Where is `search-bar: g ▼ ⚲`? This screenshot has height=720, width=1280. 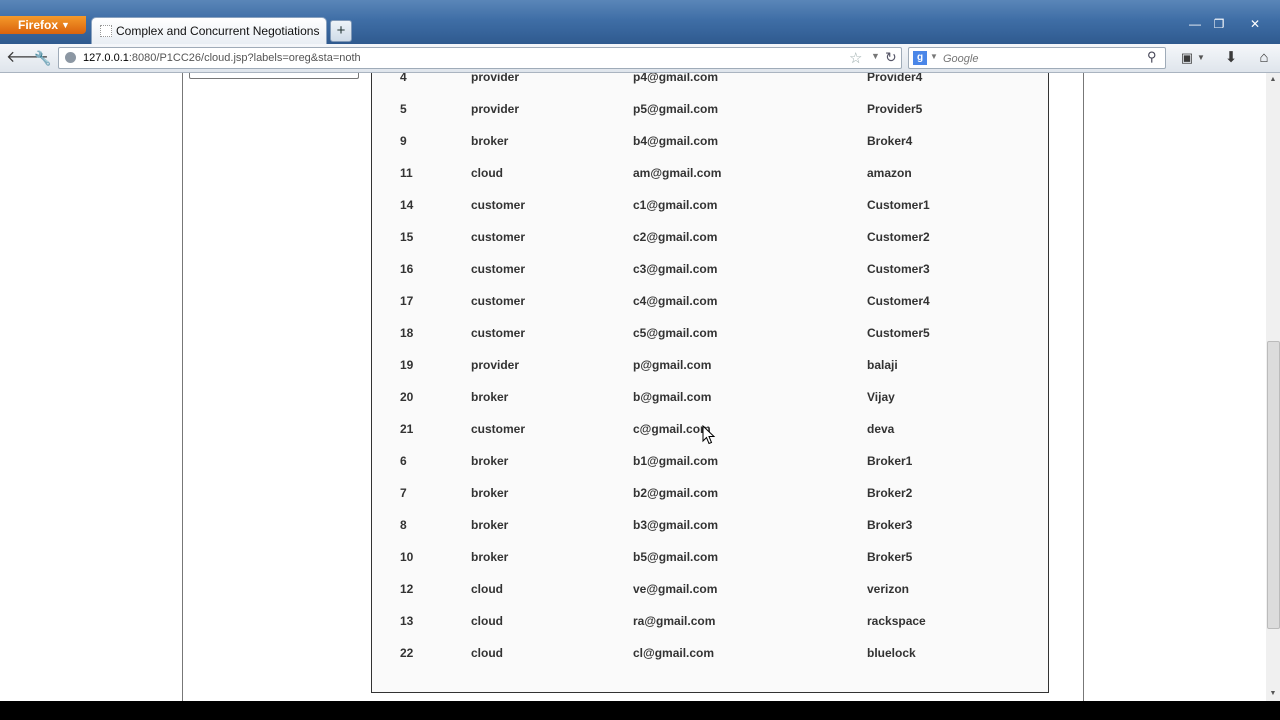 search-bar: g ▼ ⚲ is located at coordinates (1037, 58).